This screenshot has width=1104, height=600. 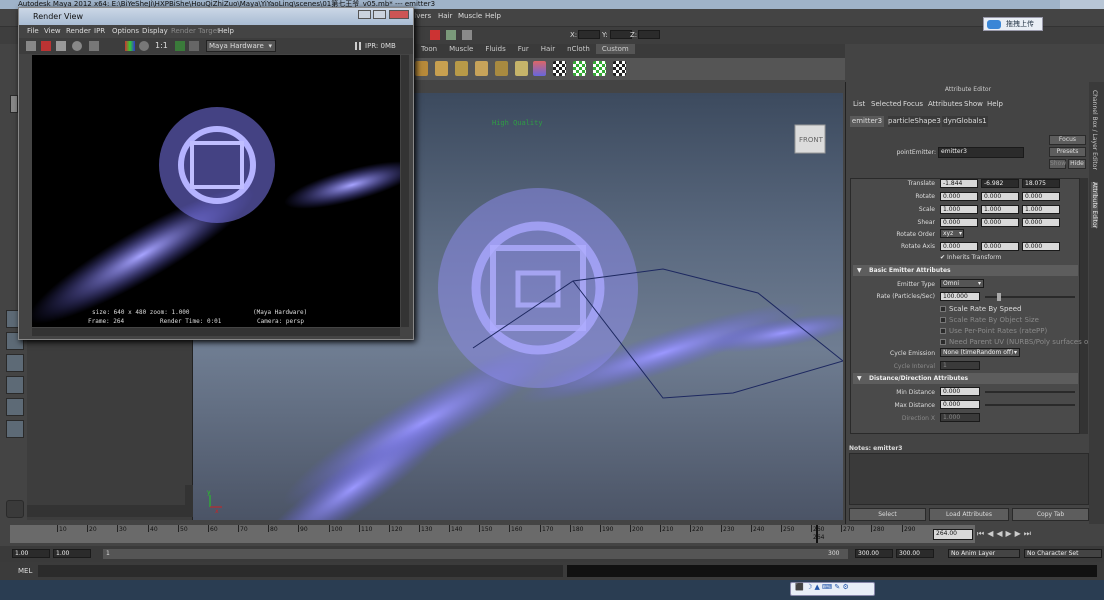 I want to click on shelf-tab-toon: Toon, so click(x=429, y=49).